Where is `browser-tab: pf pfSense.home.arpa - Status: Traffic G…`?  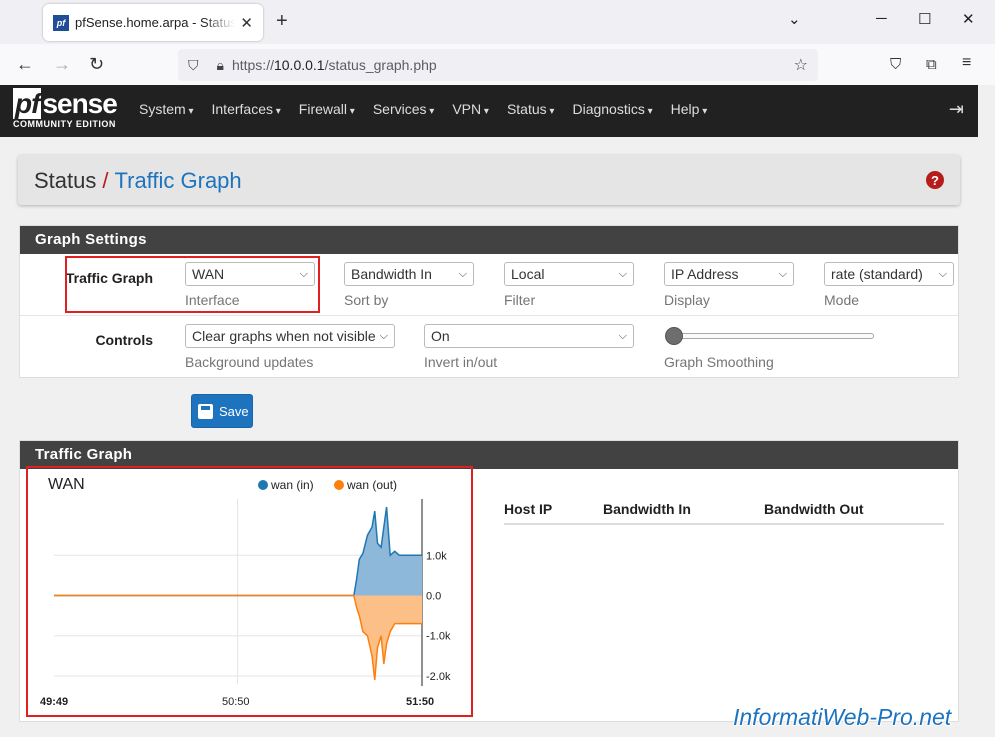
browser-tab: pf pfSense.home.arpa - Status: Traffic G… is located at coordinates (153, 22).